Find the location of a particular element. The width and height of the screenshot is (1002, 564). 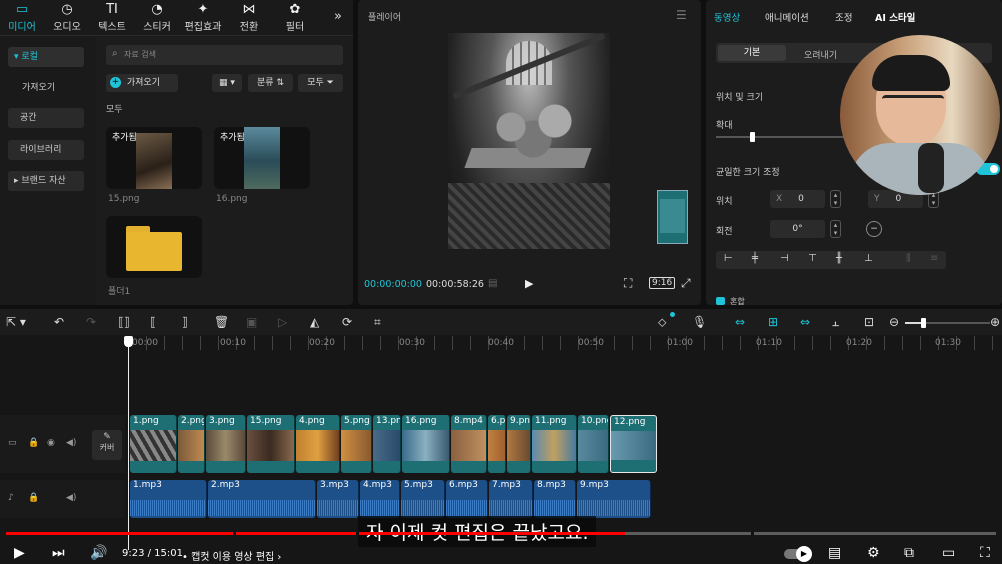

yt-chapter: • 캡컷 이용 영상 편집 › is located at coordinates (231, 555).